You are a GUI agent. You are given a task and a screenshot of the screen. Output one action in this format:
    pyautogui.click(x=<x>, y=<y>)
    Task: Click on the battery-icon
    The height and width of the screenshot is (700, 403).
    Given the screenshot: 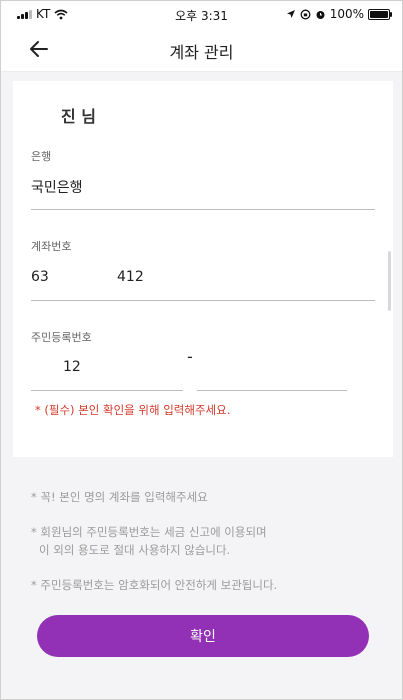 What is the action you would take?
    pyautogui.click(x=380, y=14)
    